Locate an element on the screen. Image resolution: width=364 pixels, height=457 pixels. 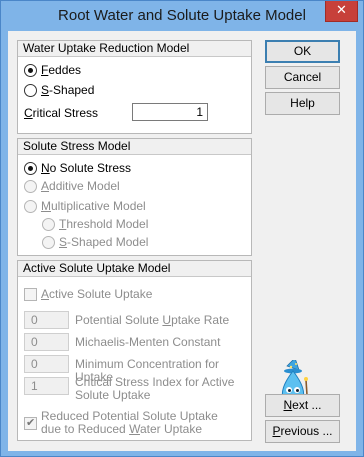
radio-feddes: Feddes is located at coordinates (52, 70).